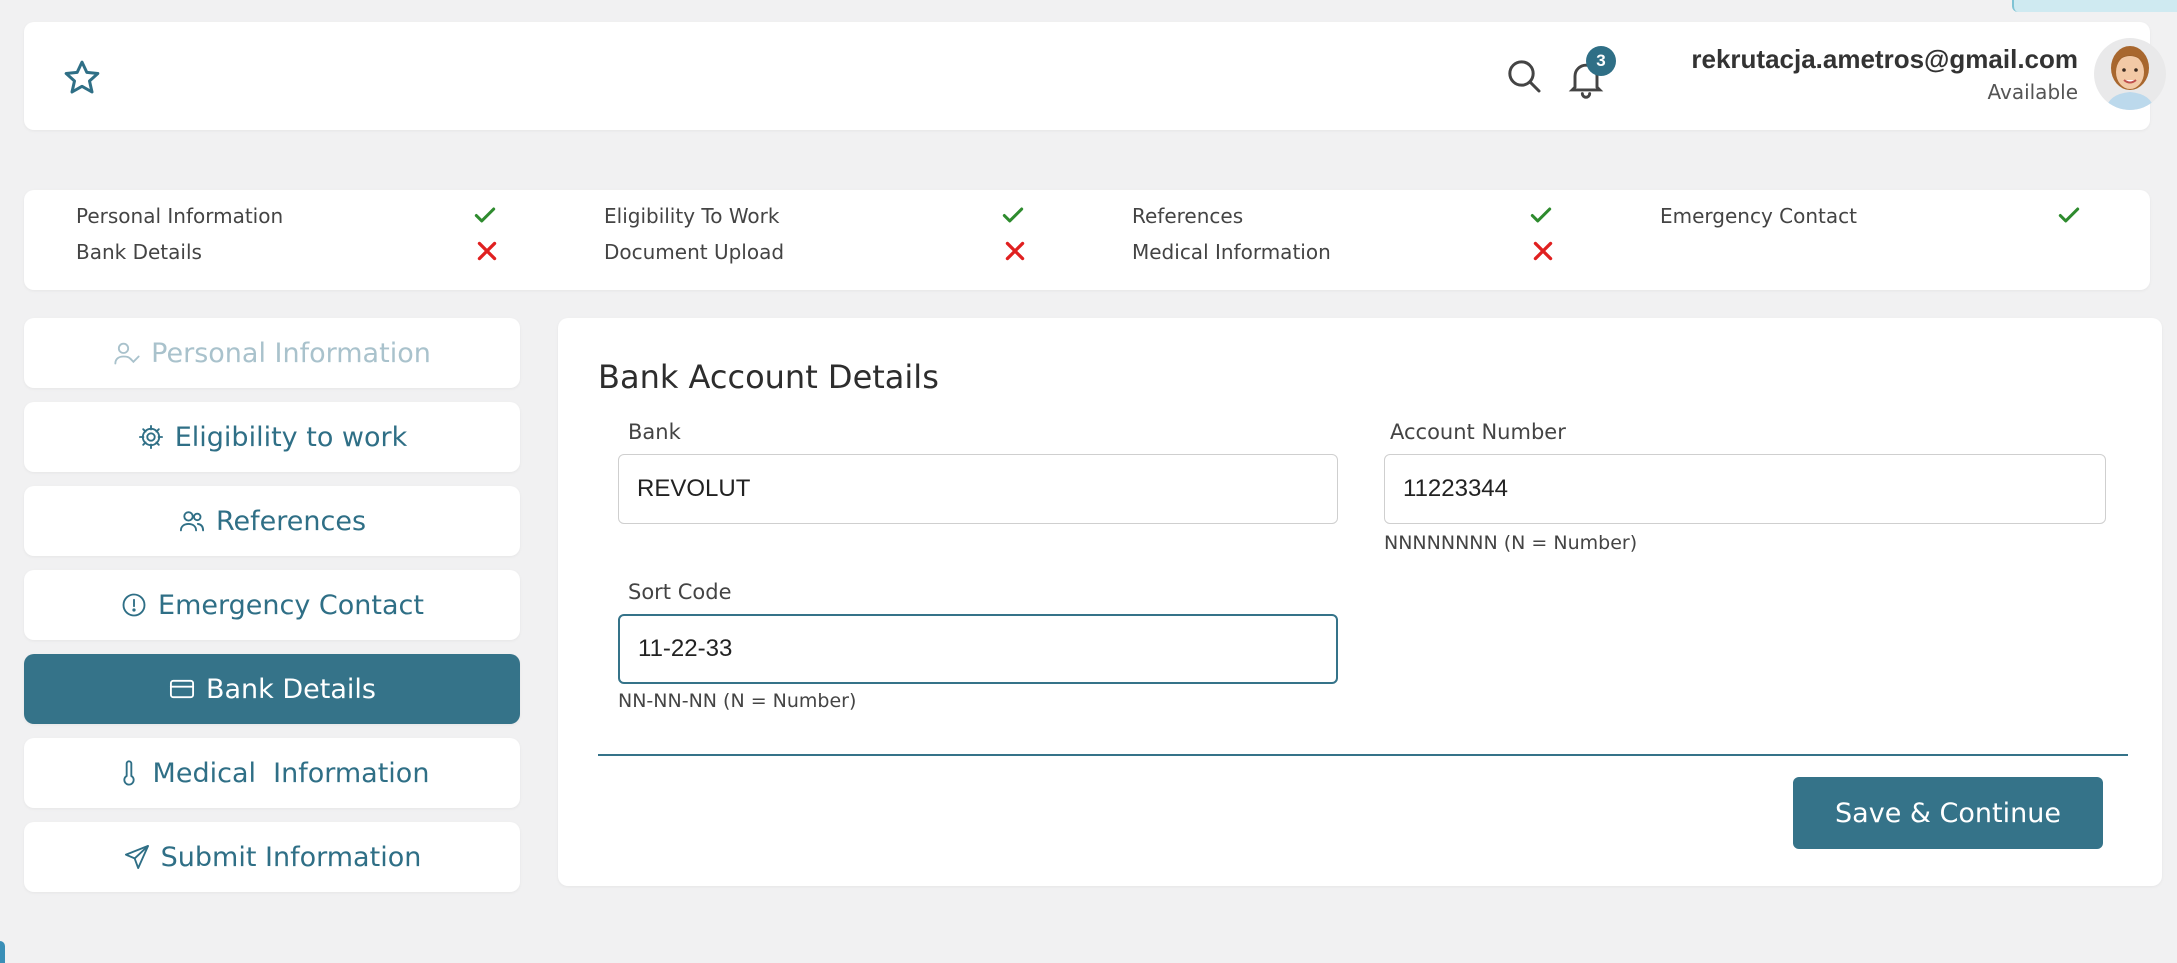  I want to click on sort-code-hint: NN-NN-NN (N = Number), so click(737, 701).